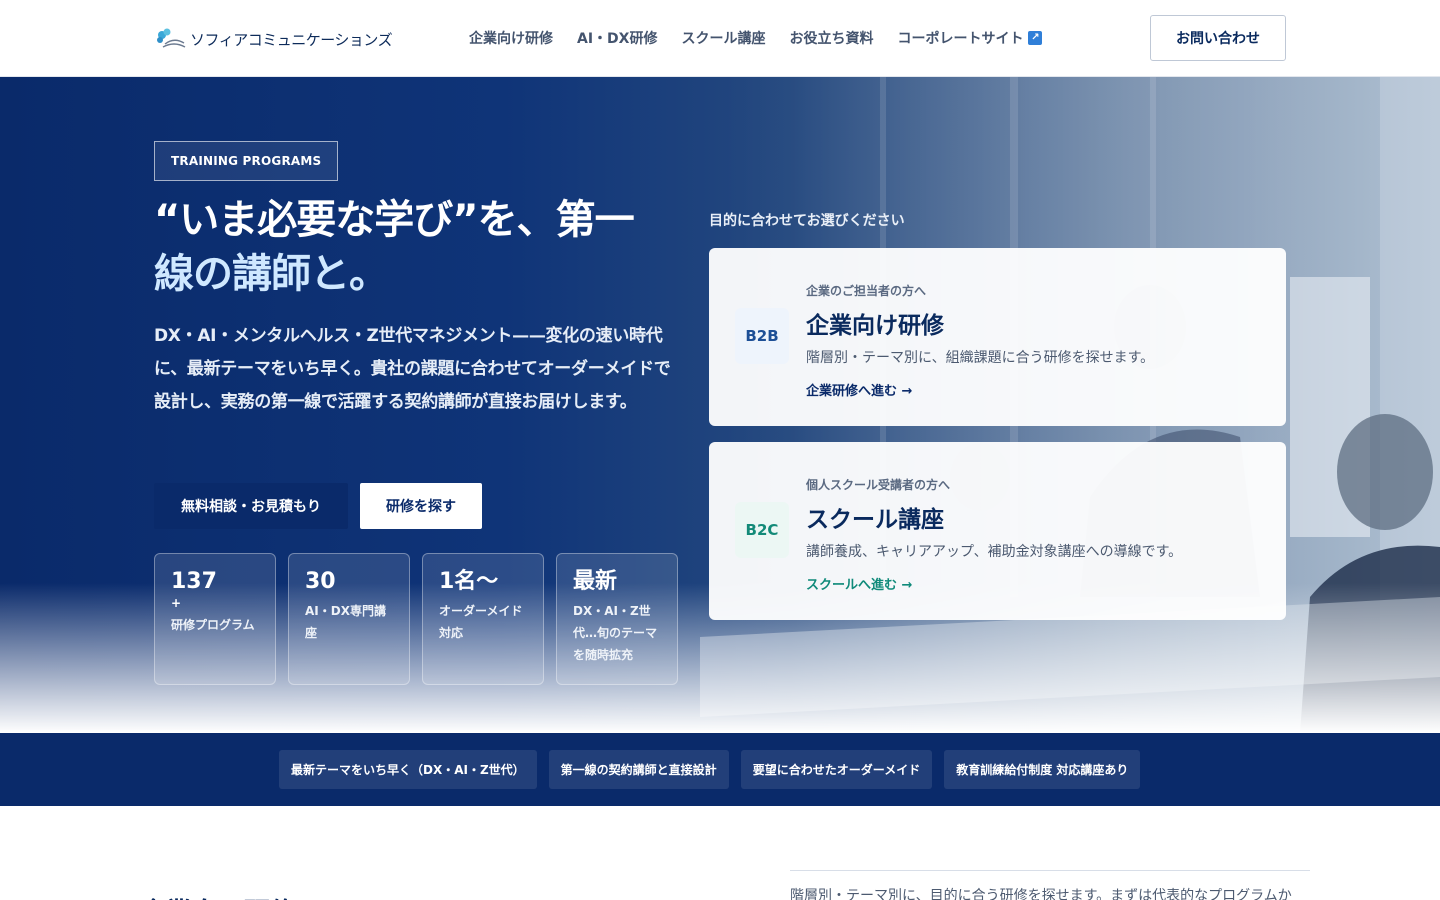 This screenshot has width=1440, height=900. I want to click on school-link: スクールへ進む →, so click(859, 583).